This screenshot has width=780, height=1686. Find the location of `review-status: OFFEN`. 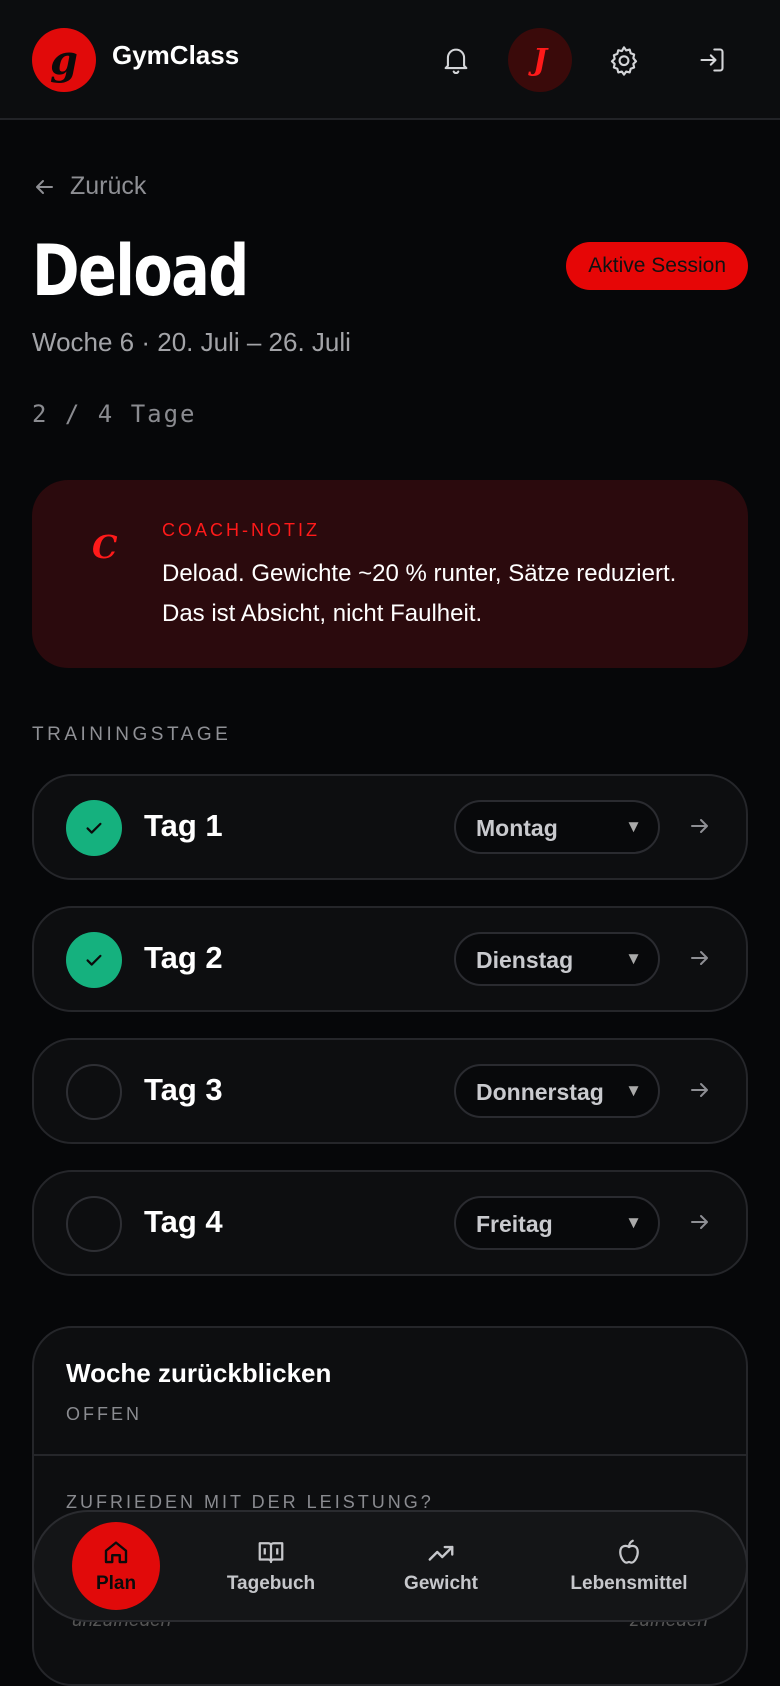

review-status: OFFEN is located at coordinates (104, 1414).